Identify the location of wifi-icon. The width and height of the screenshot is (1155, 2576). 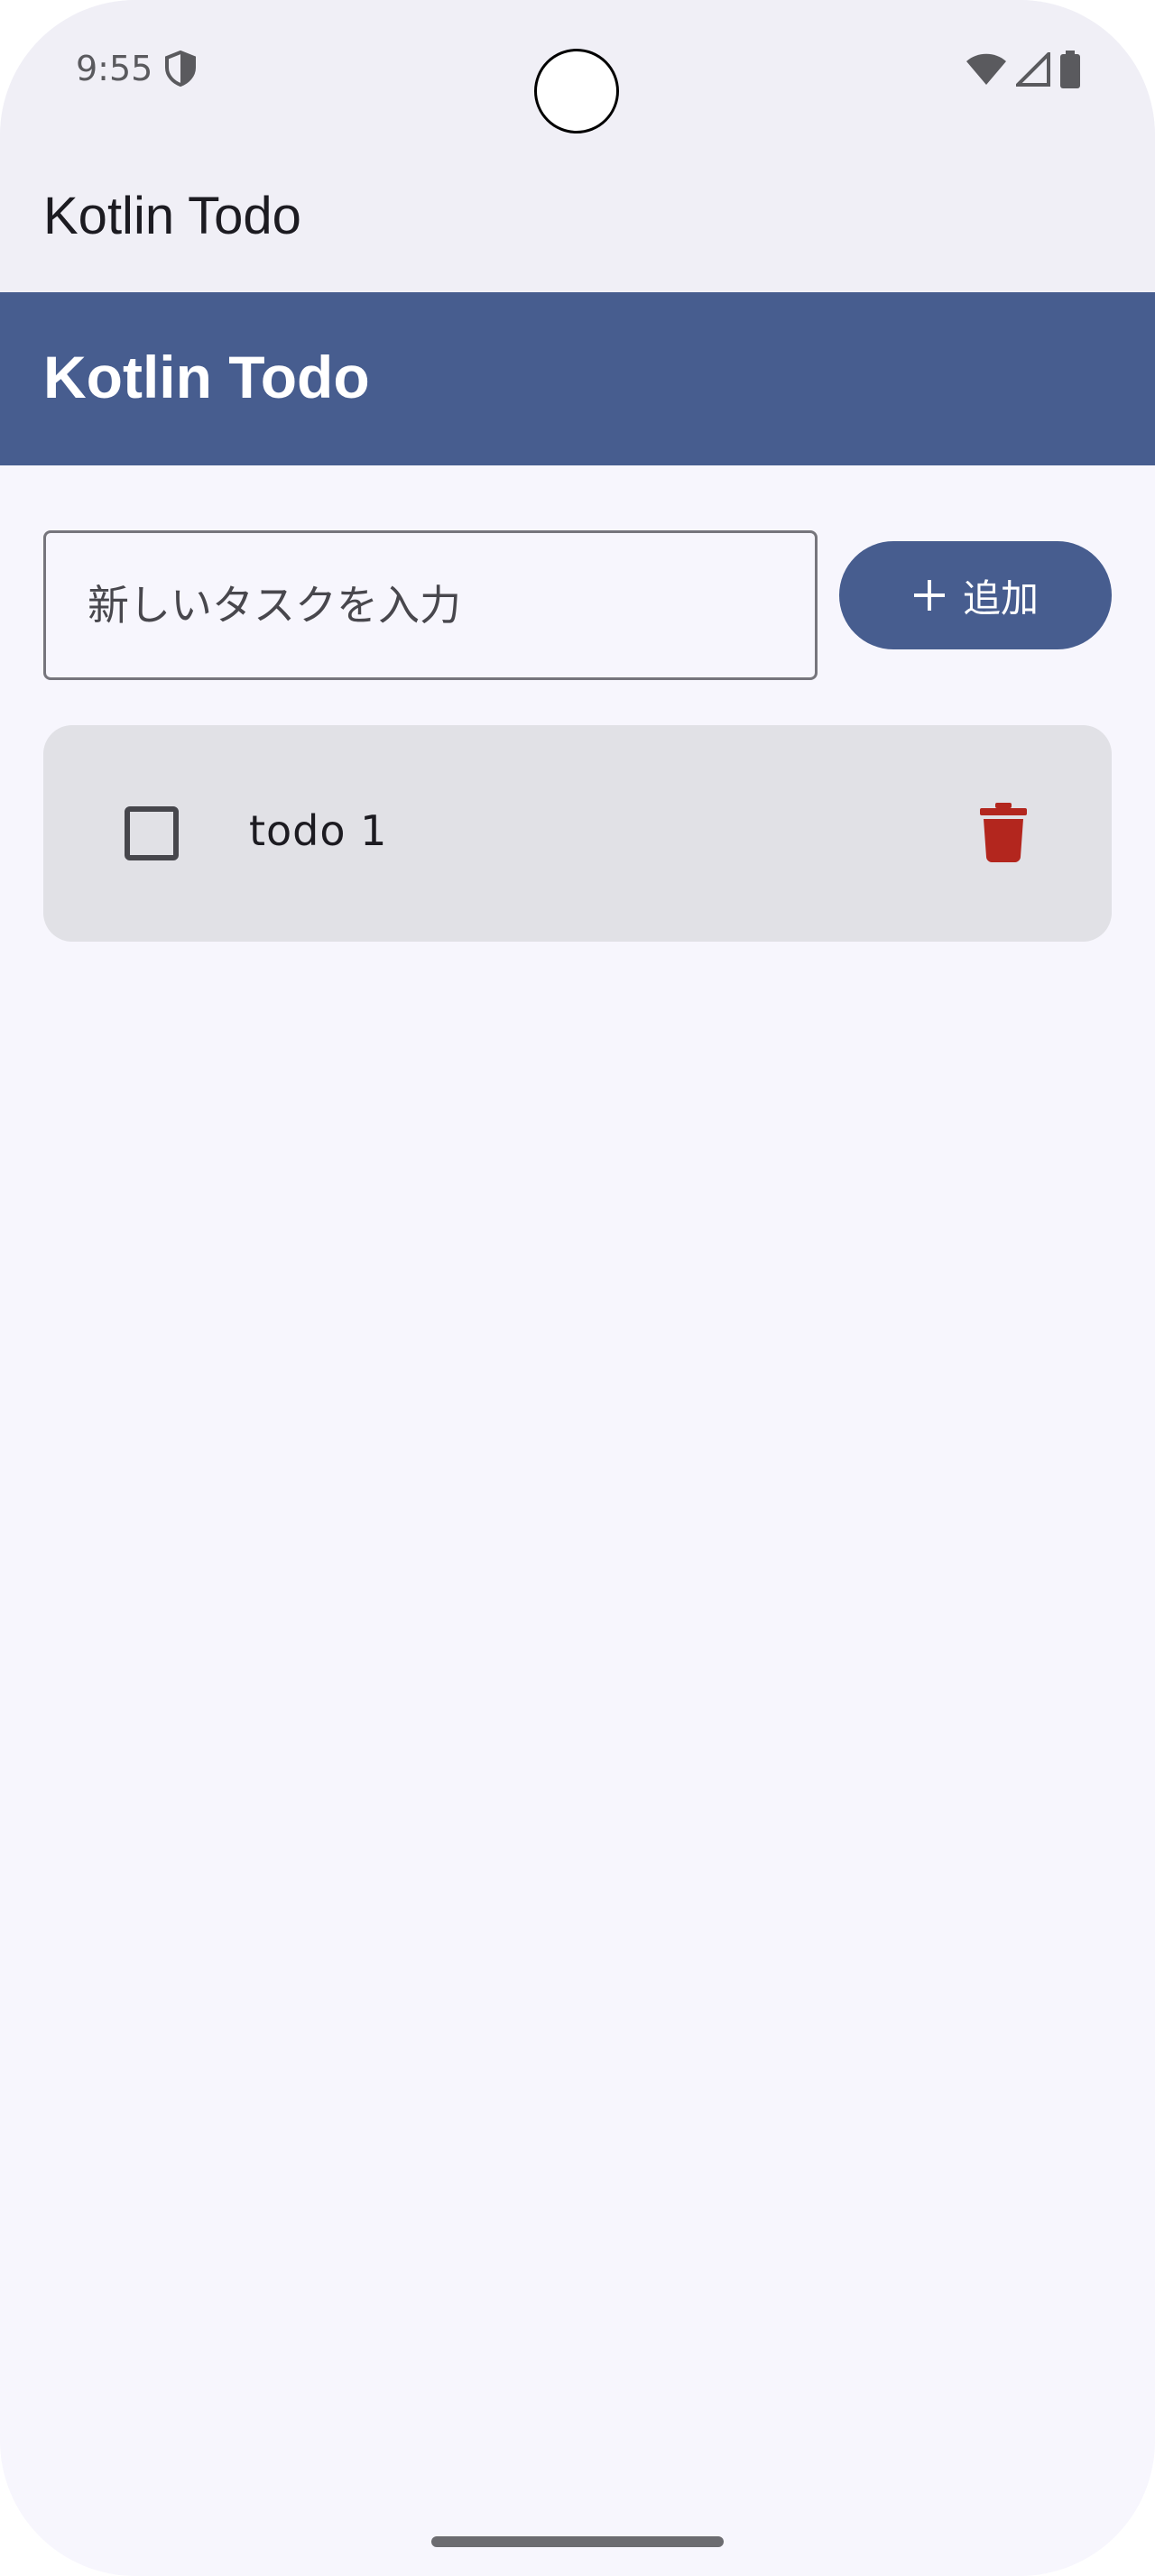
(986, 69).